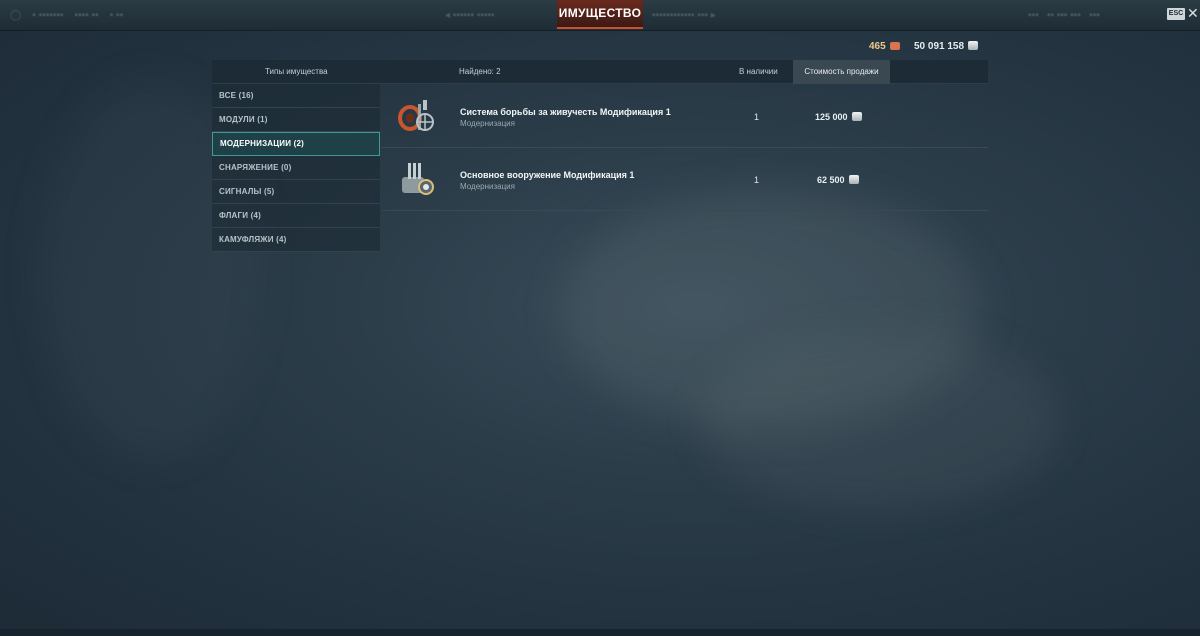 This screenshot has height=636, width=1200. I want to click on item-price: 62 500, so click(838, 180).